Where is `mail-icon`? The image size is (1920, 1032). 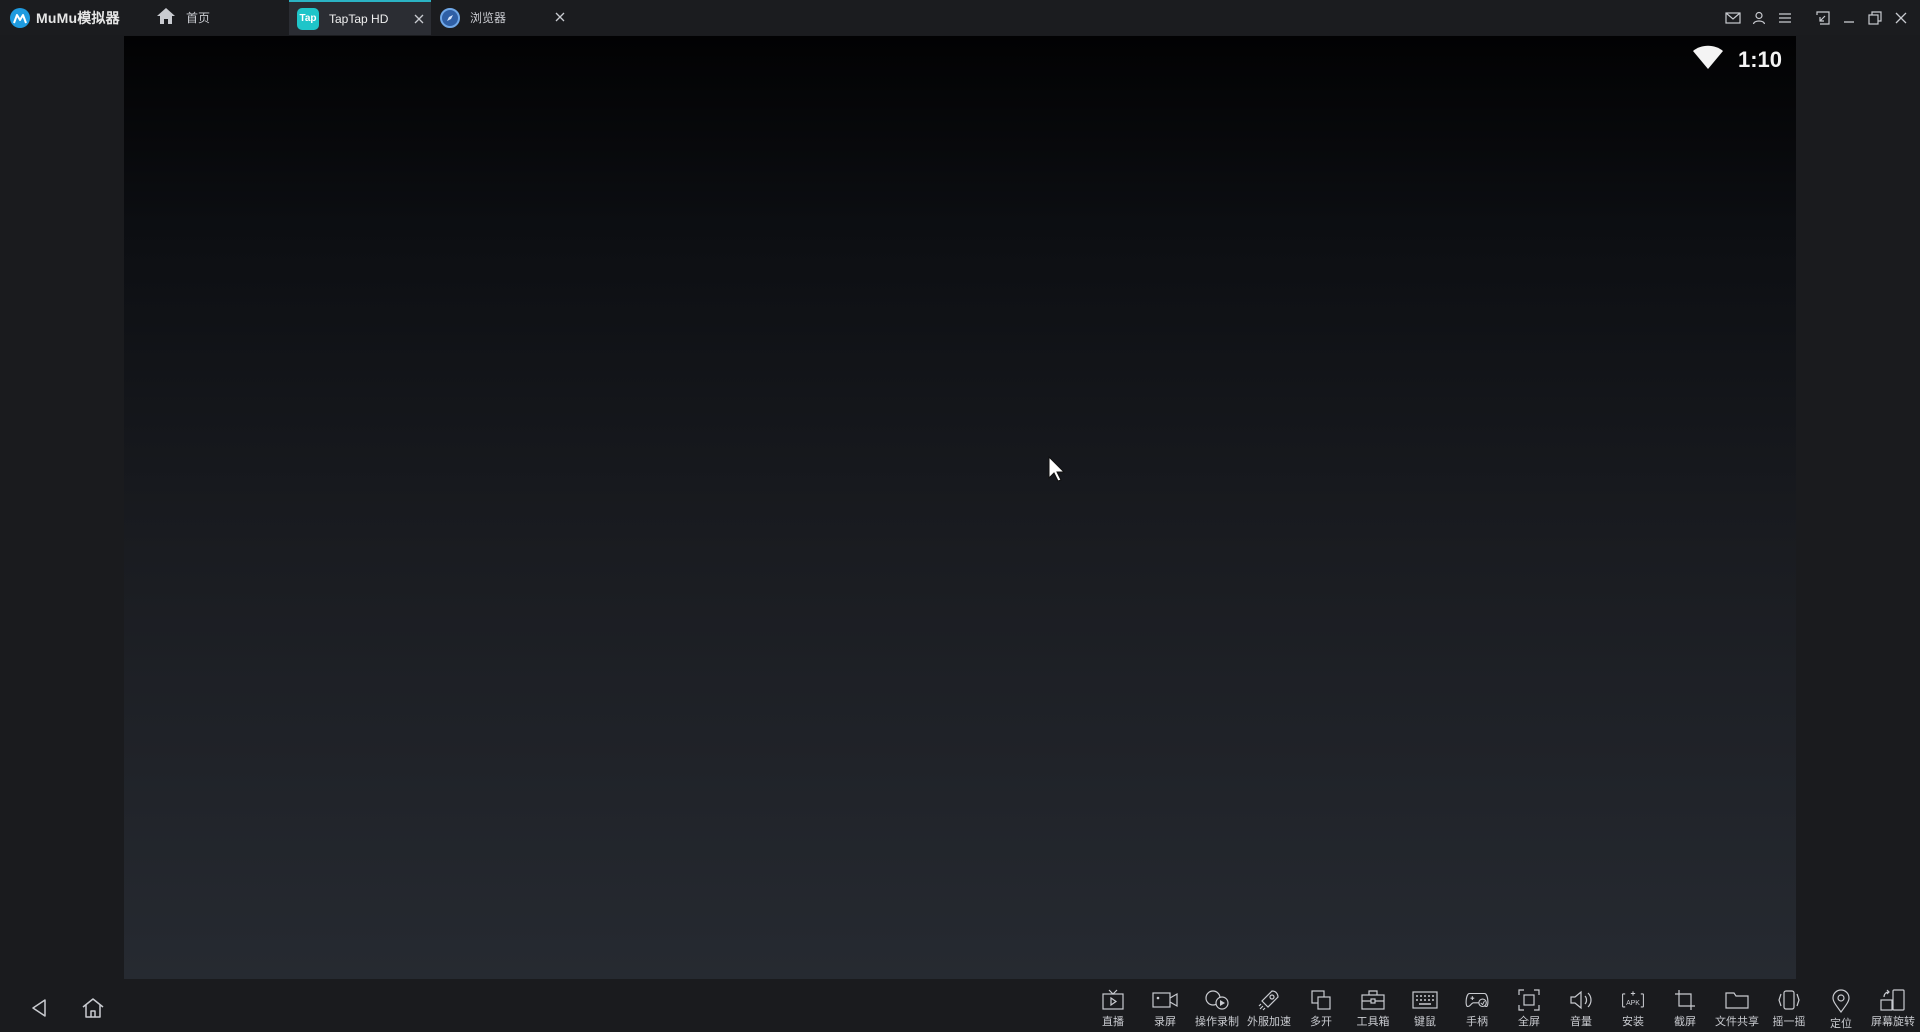 mail-icon is located at coordinates (1733, 18).